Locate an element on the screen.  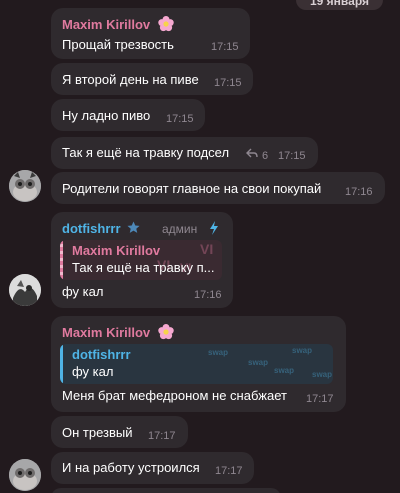
message-text: Я второй день на пиве is located at coordinates (130, 79).